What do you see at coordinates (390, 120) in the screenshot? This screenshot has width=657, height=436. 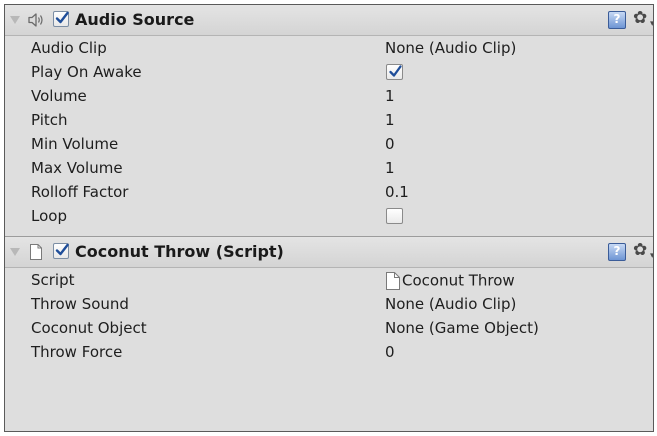 I see `pitch-field: 1` at bounding box center [390, 120].